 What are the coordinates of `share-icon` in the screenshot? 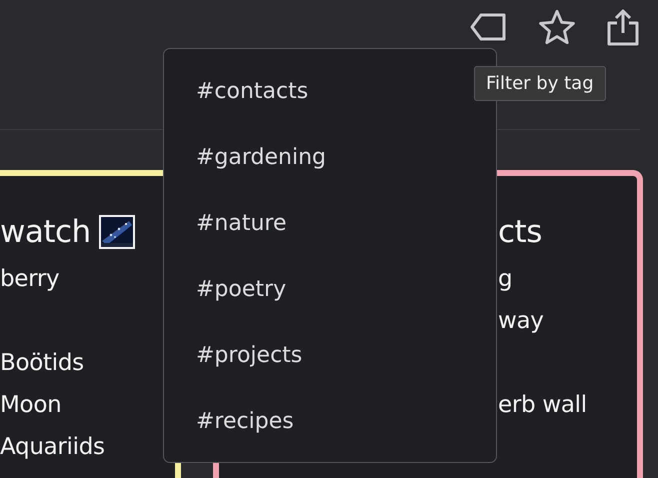 It's located at (623, 27).